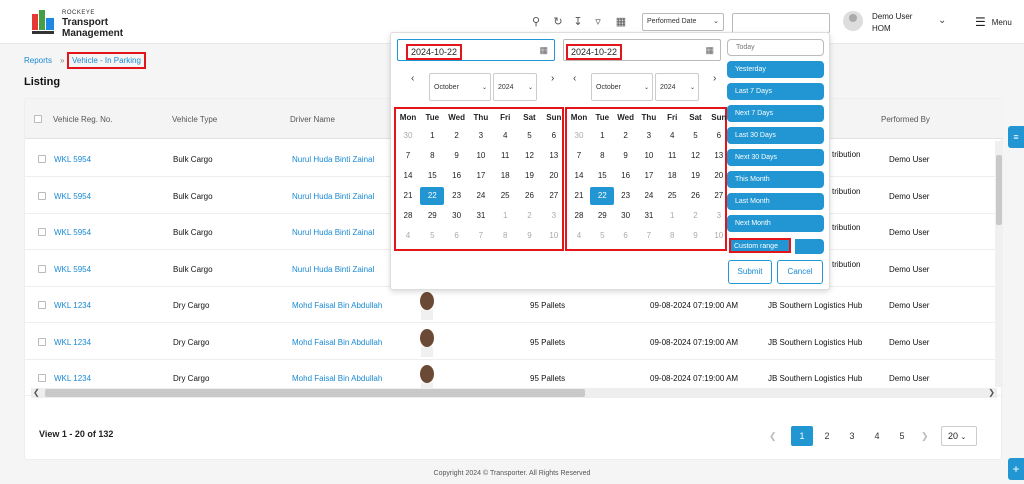 The width and height of the screenshot is (1024, 484). Describe the element at coordinates (781, 23) in the screenshot. I see `date-range-input` at that location.